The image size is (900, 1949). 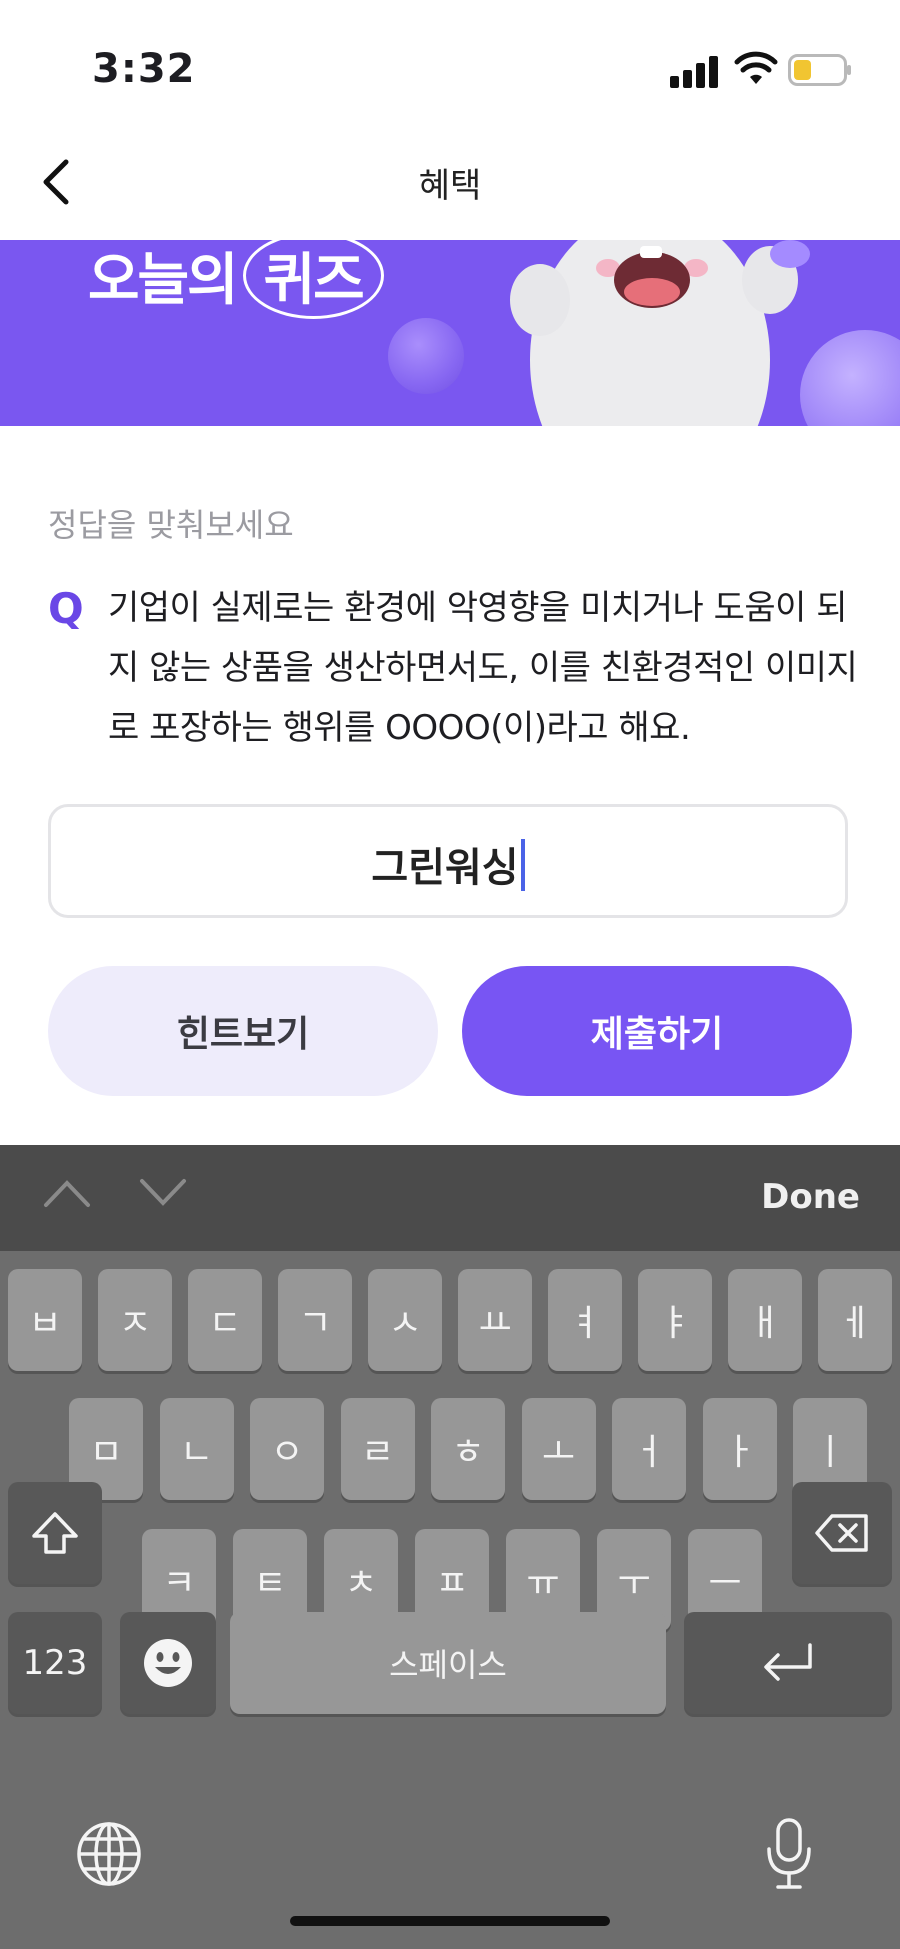 I want to click on banner-title: 오늘의 퀴즈, so click(x=236, y=279).